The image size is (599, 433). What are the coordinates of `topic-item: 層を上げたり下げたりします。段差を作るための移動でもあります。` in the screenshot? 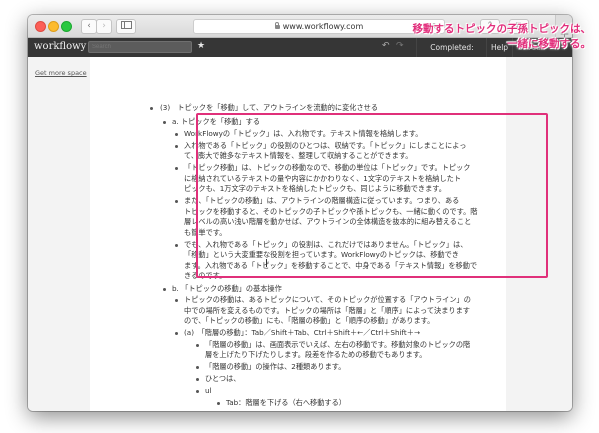 It's located at (315, 355).